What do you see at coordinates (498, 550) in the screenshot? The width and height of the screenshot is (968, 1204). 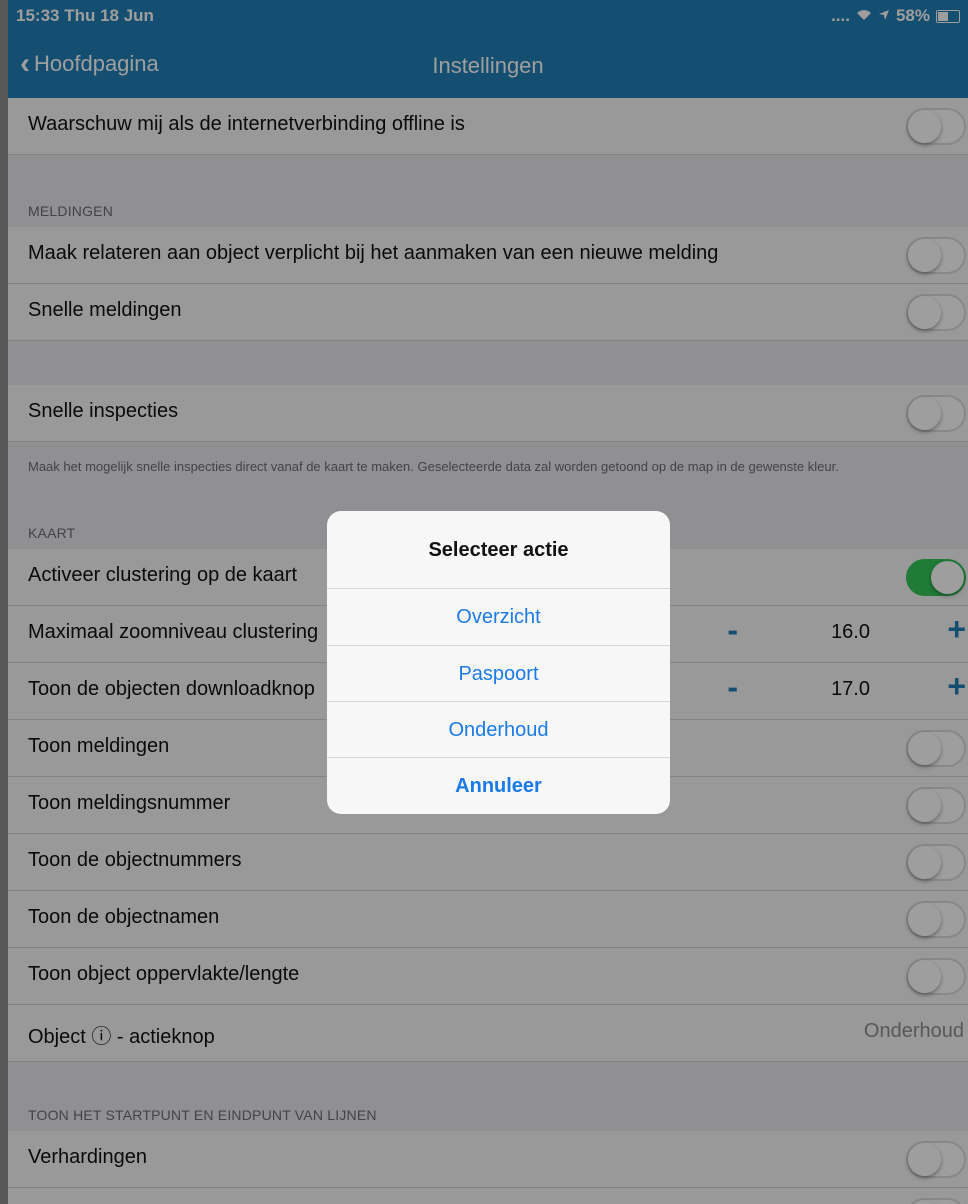 I see `dialog-title: Selecteer actie` at bounding box center [498, 550].